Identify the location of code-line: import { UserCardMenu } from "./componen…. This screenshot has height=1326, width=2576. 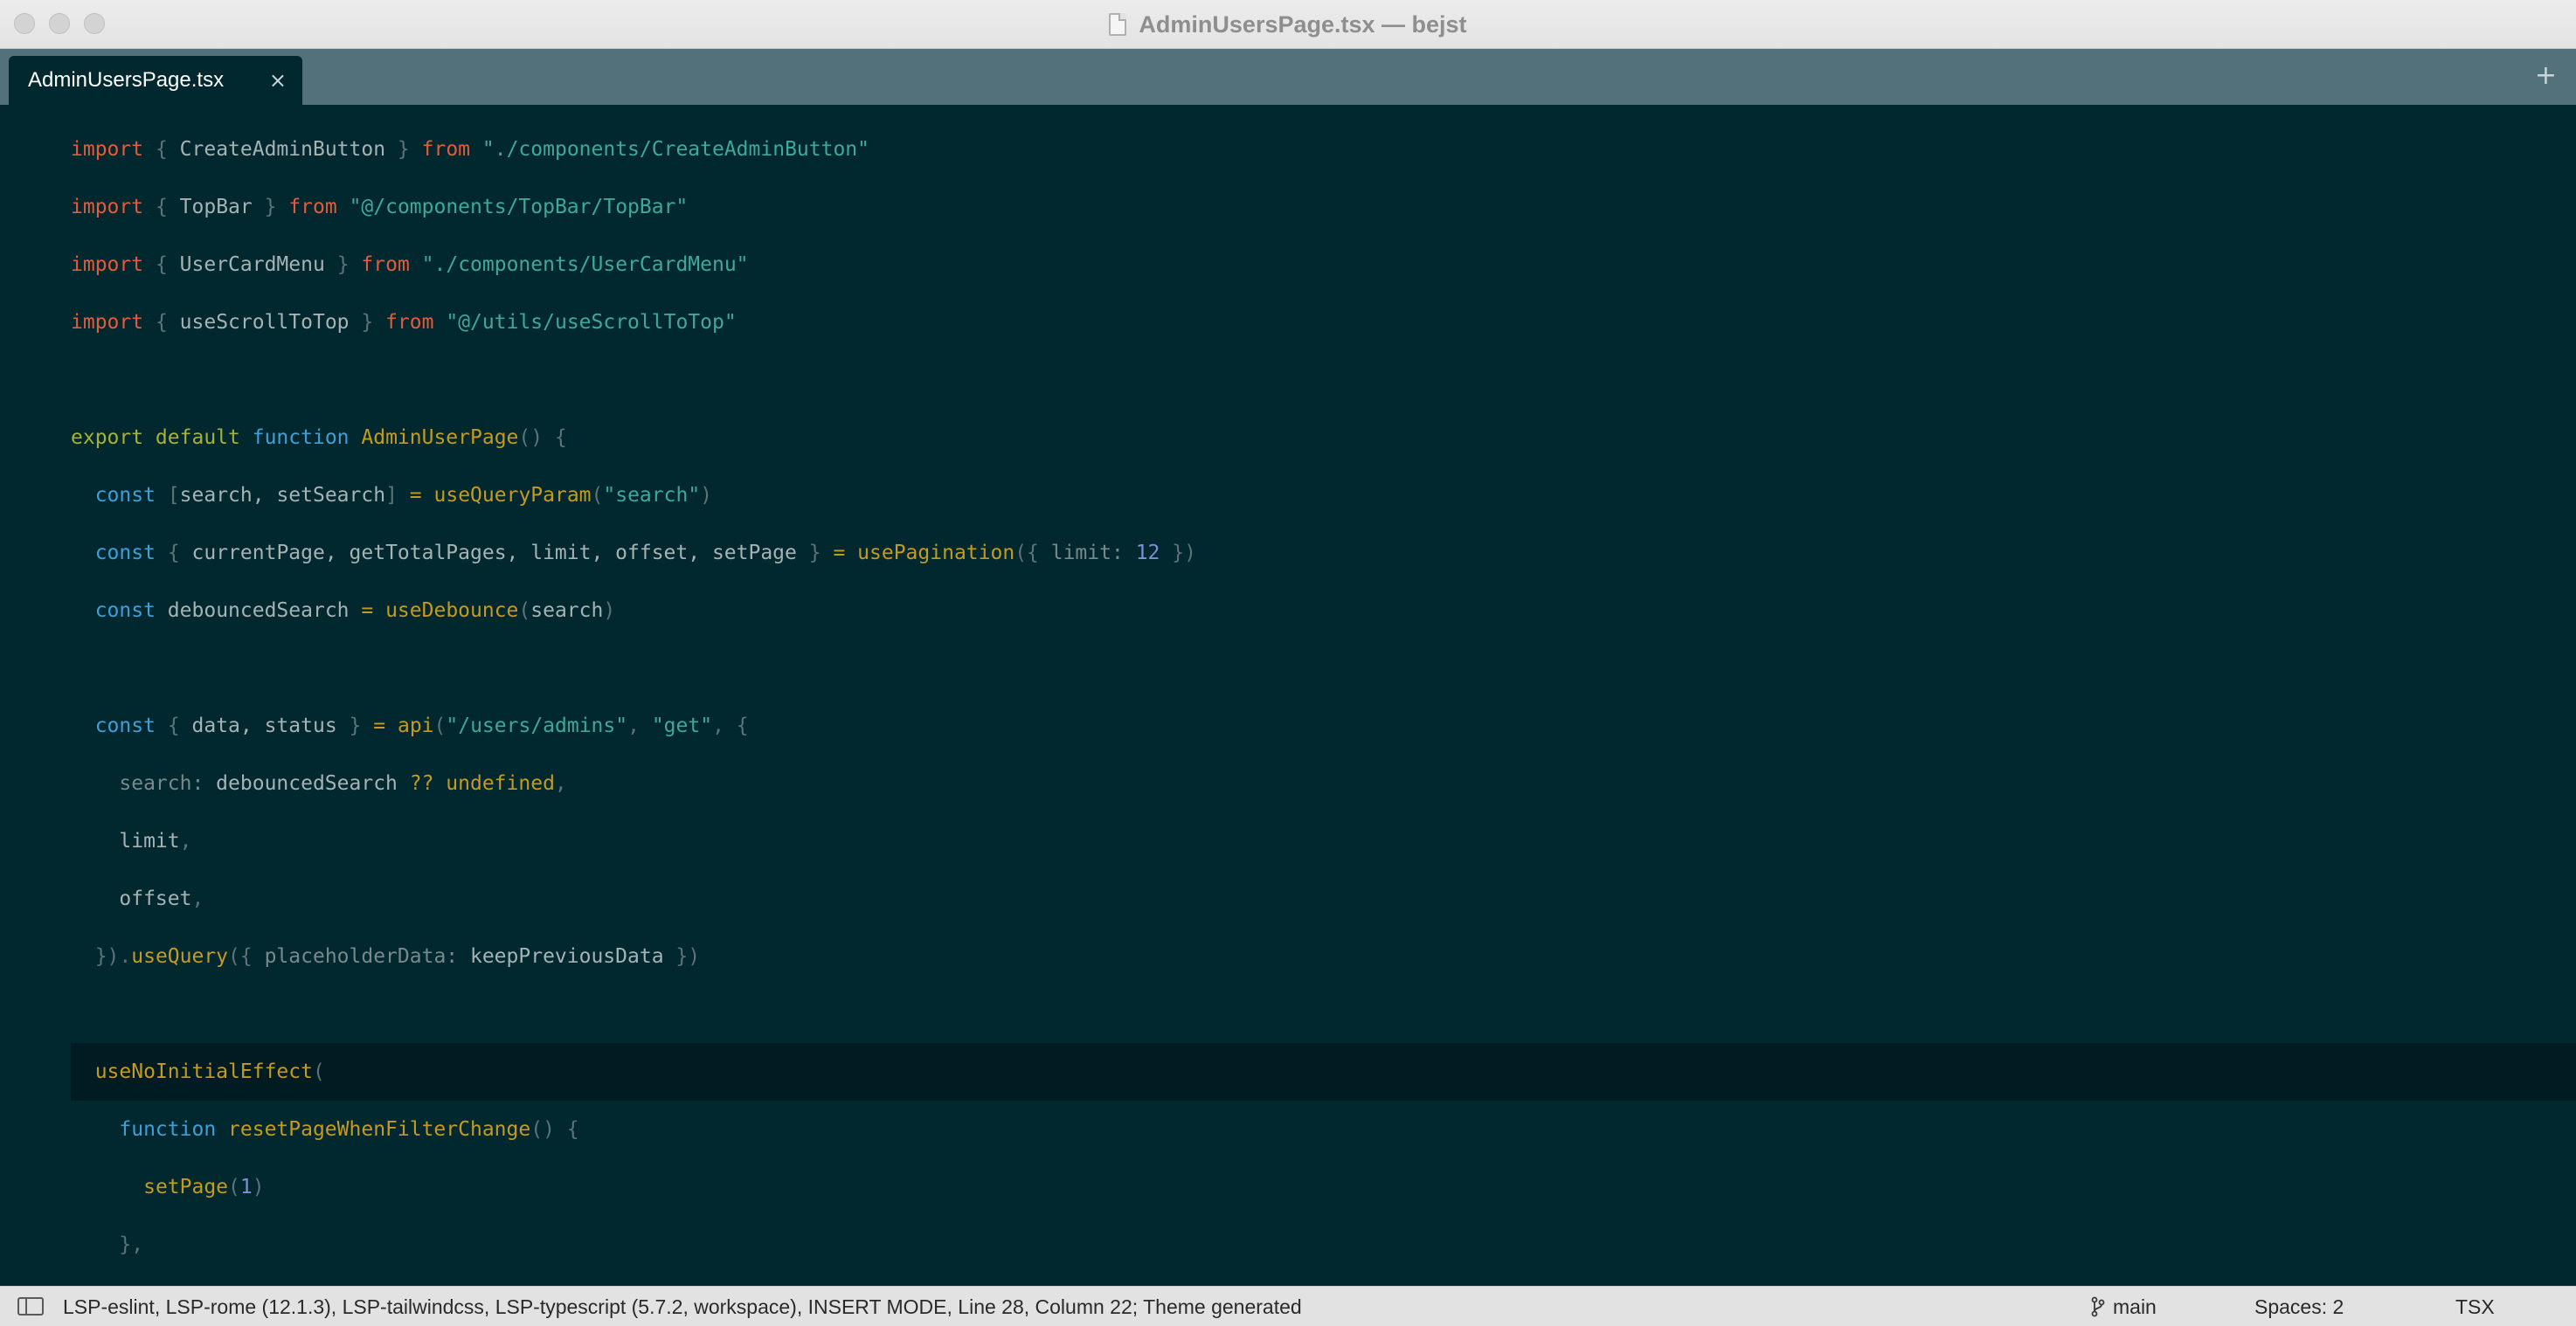
(1323, 265).